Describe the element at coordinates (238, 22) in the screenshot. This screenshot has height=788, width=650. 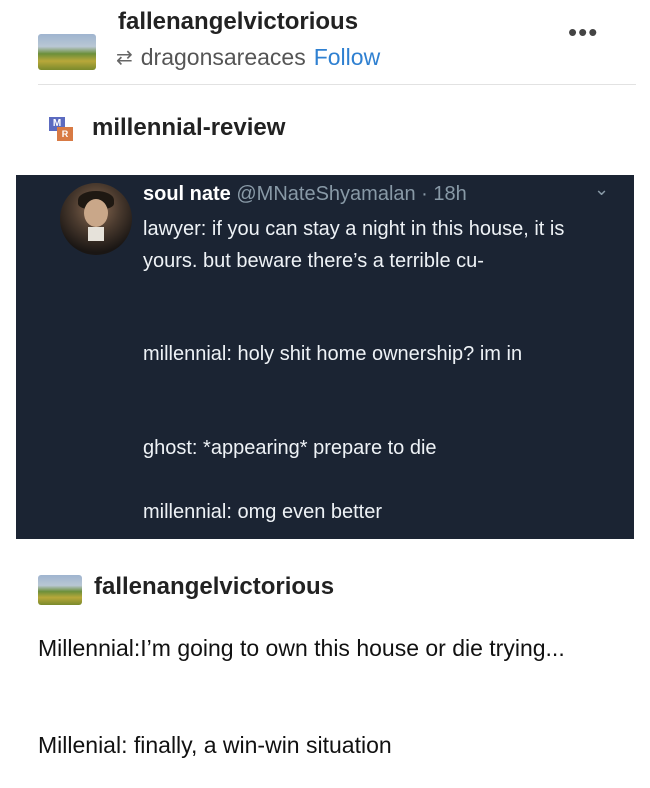
I see `post-author-name: fallenangelvictorious` at that location.